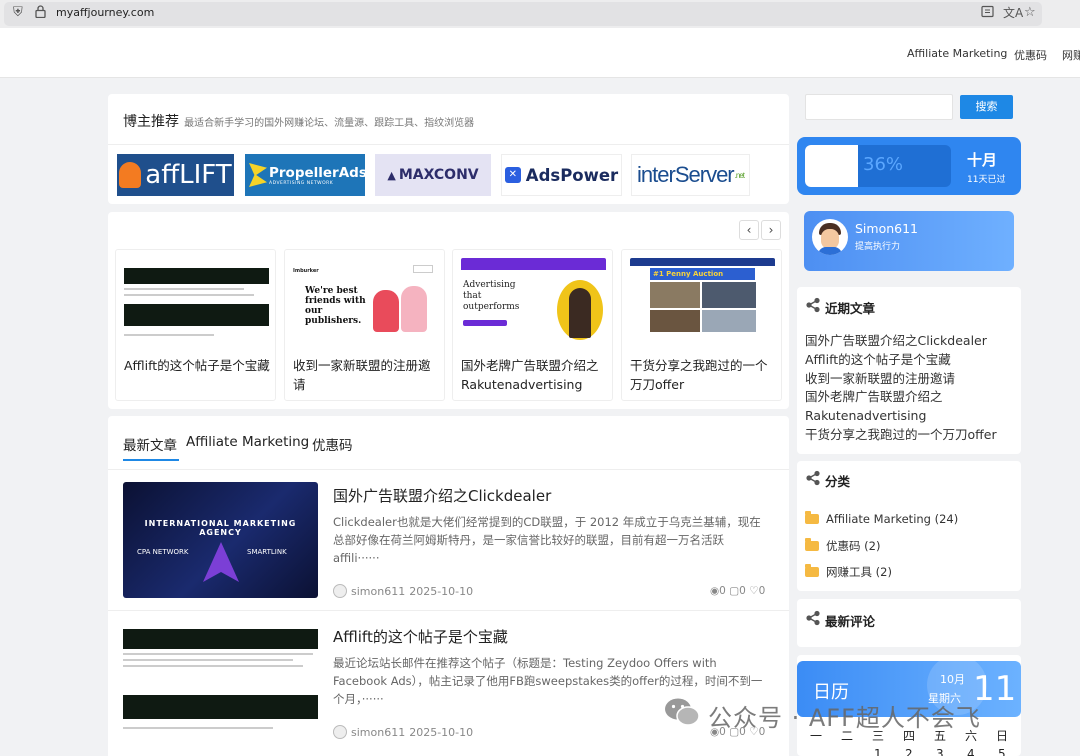 The width and height of the screenshot is (1080, 756). What do you see at coordinates (533, 302) in the screenshot?
I see `post-thumbnail: Advertising that outperforms` at bounding box center [533, 302].